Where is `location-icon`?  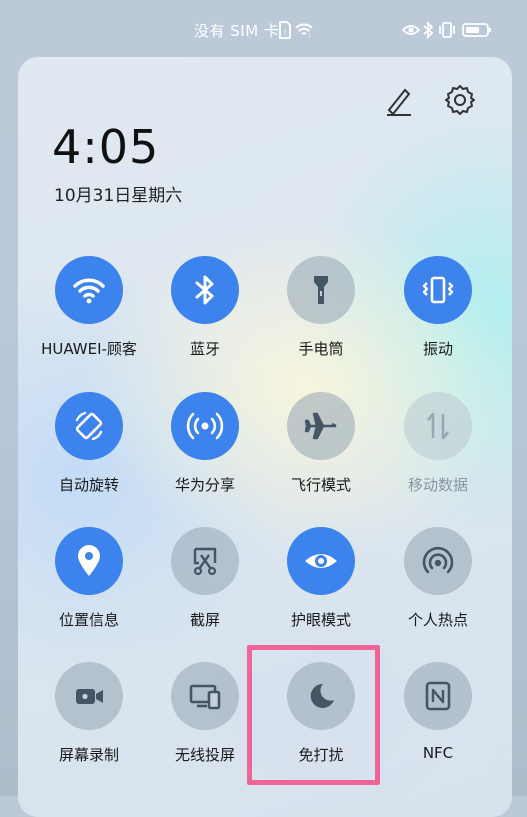 location-icon is located at coordinates (89, 560).